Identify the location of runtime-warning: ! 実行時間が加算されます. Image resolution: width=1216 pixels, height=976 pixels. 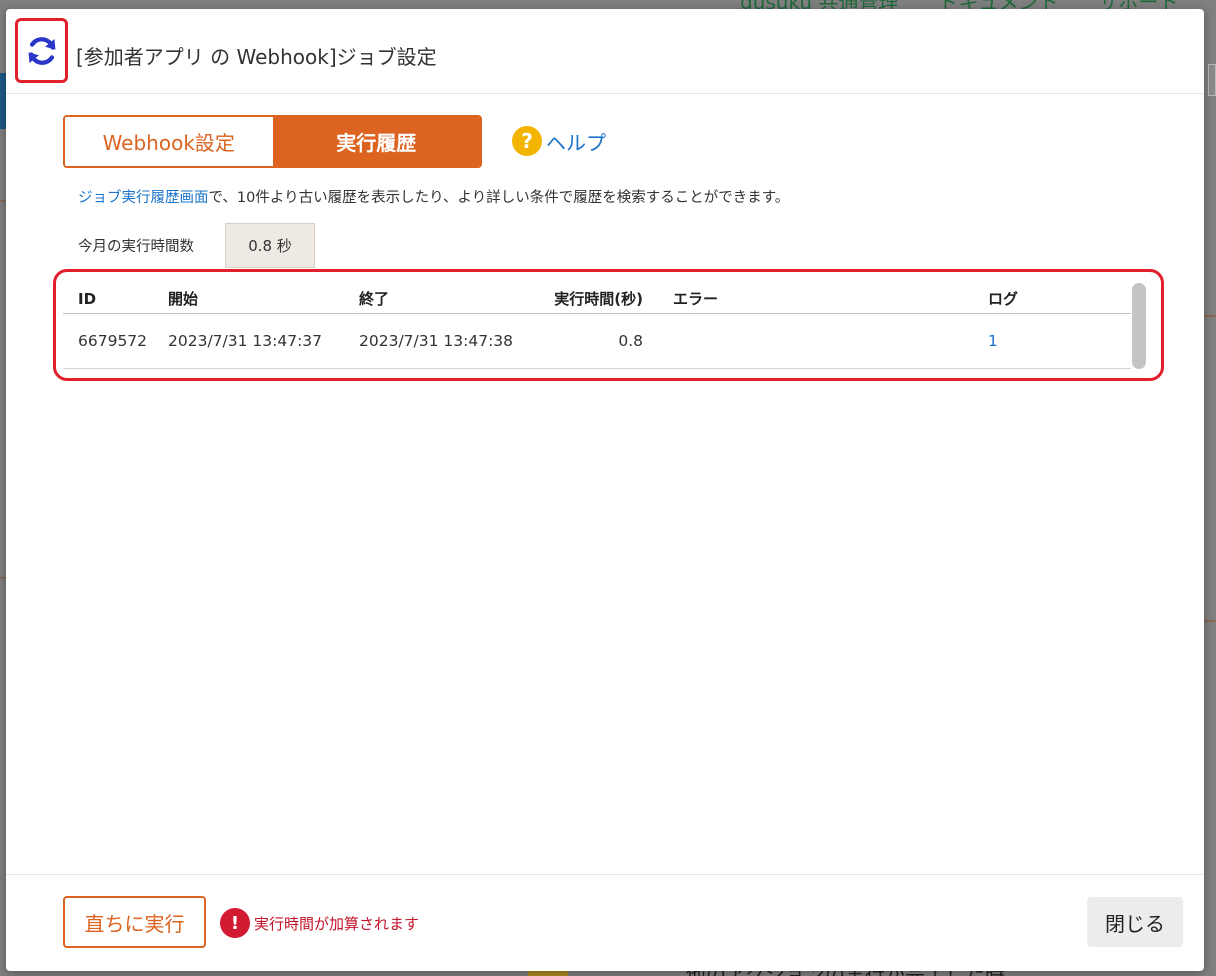
(319, 923).